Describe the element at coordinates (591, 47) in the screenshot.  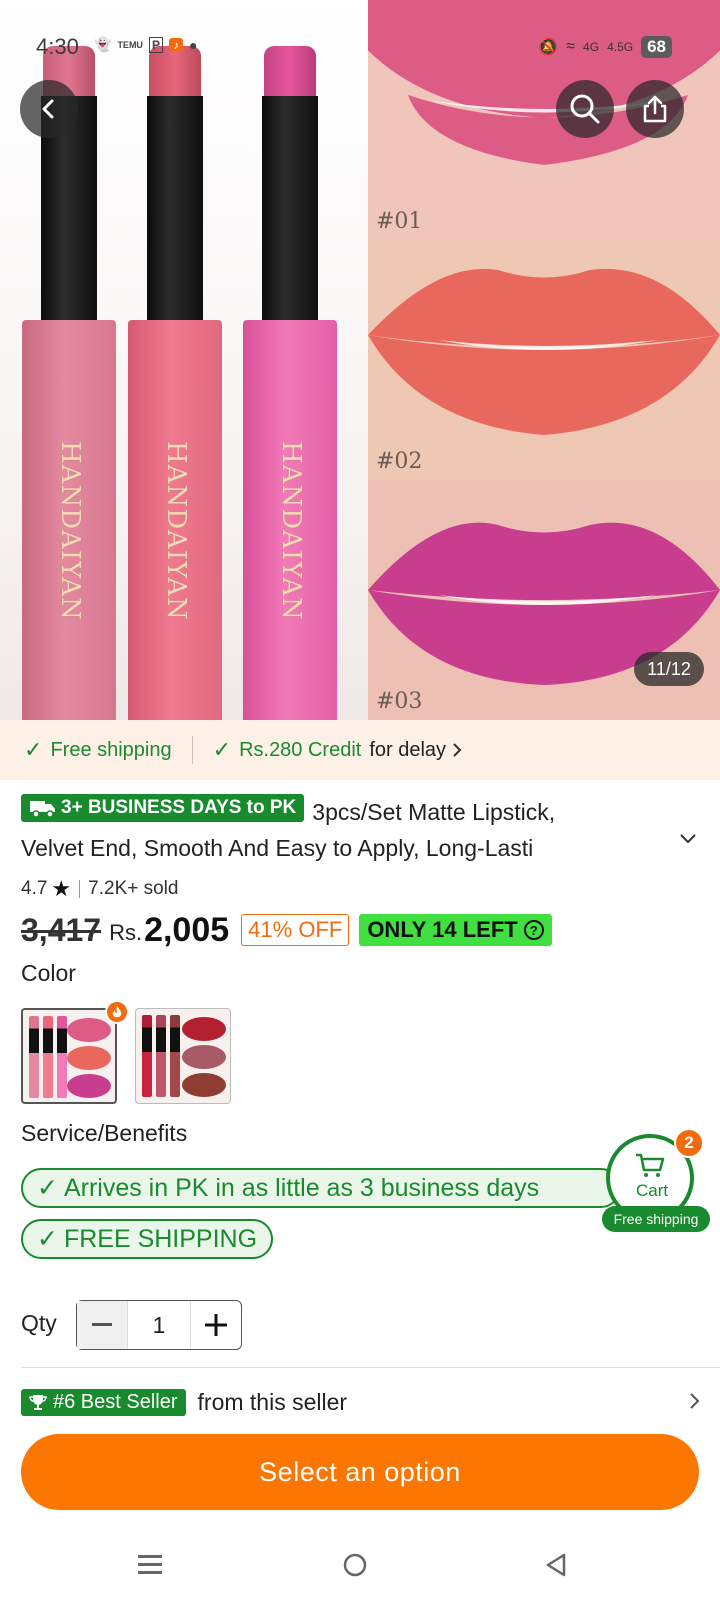
I see `network-4g: 4G` at that location.